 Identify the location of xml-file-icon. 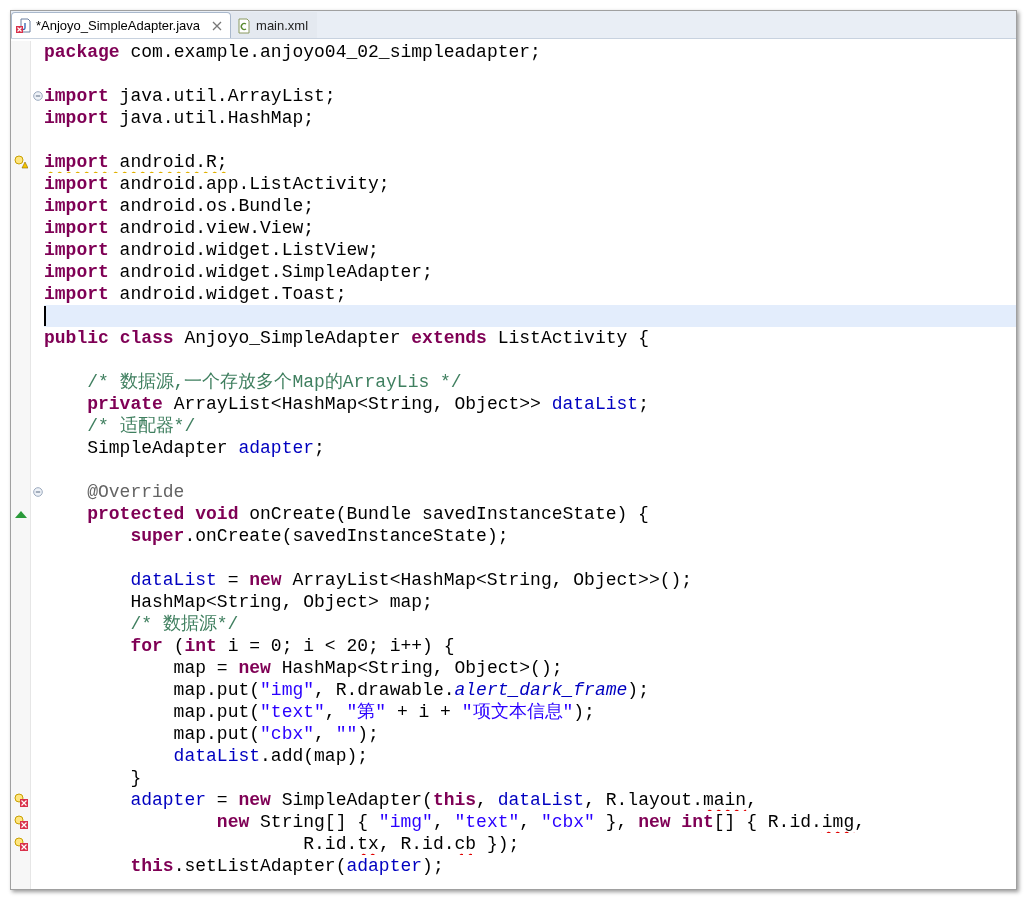
(244, 25).